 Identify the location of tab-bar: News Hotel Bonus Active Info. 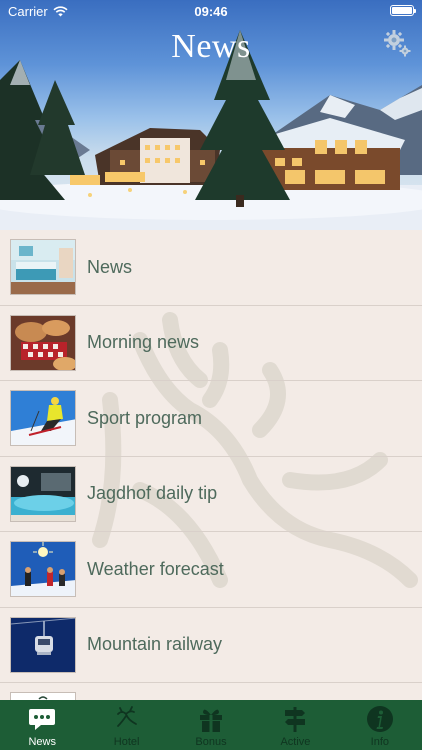
(211, 725).